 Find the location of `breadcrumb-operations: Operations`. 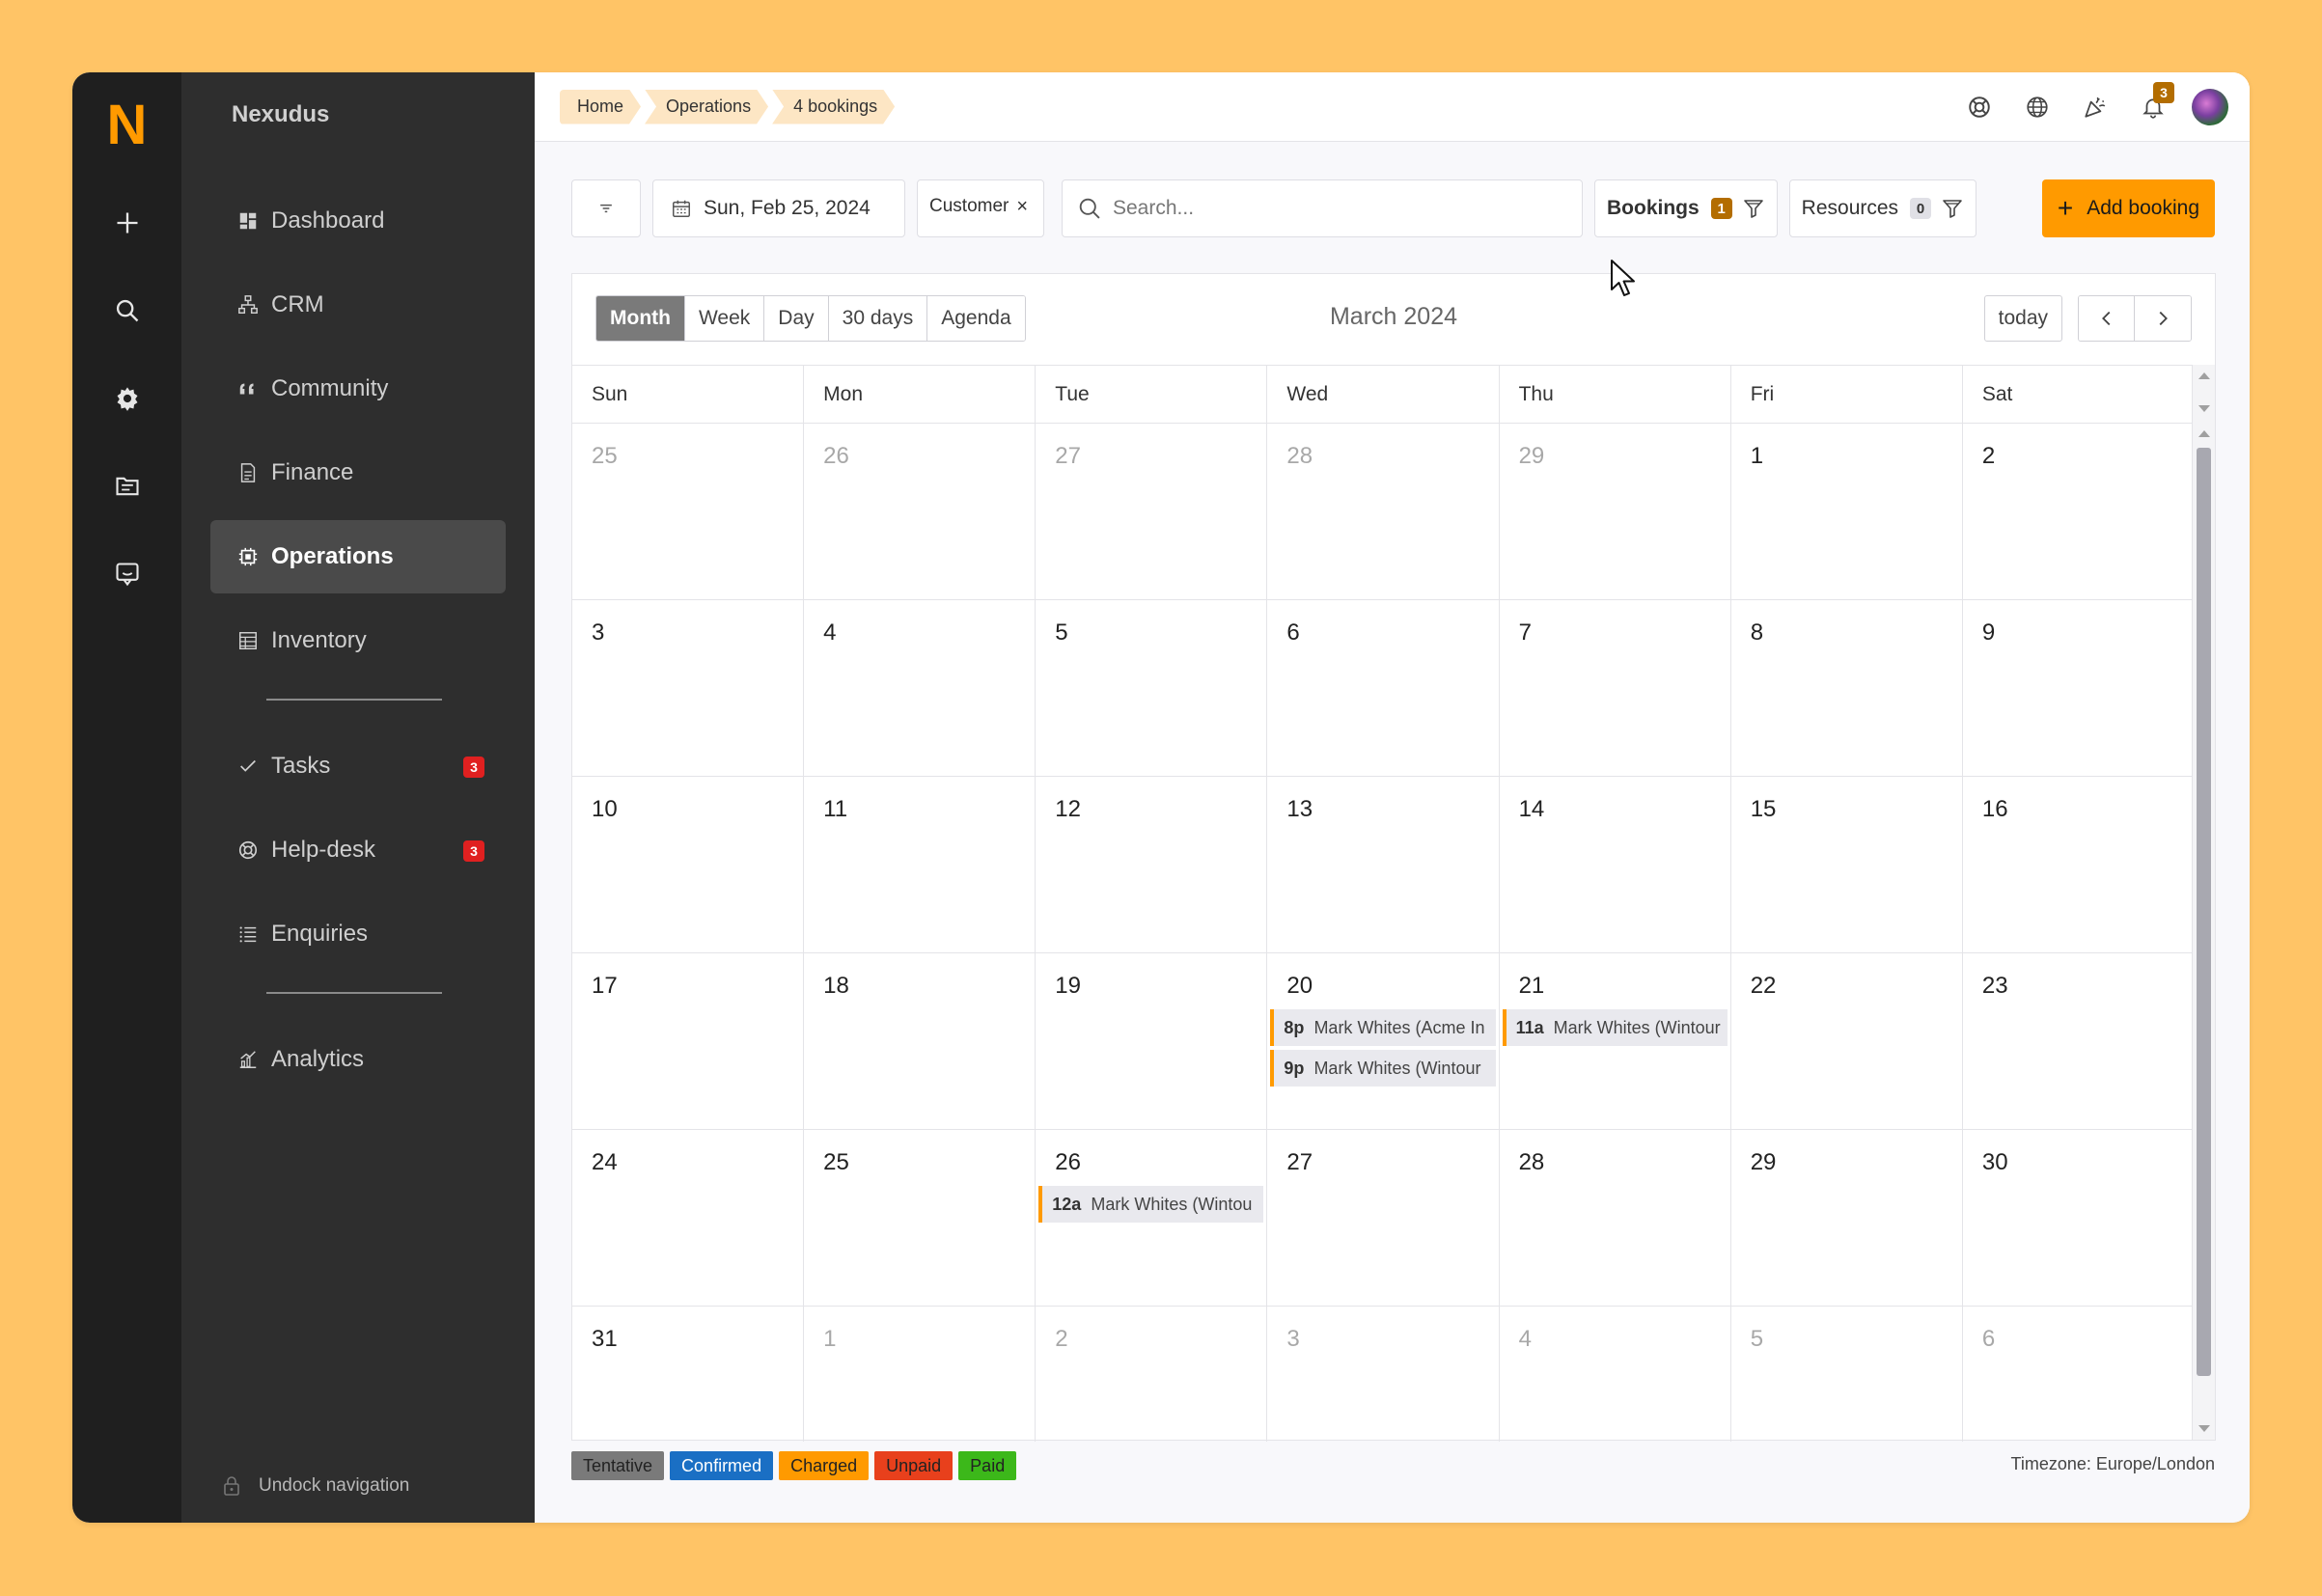

breadcrumb-operations: Operations is located at coordinates (706, 107).